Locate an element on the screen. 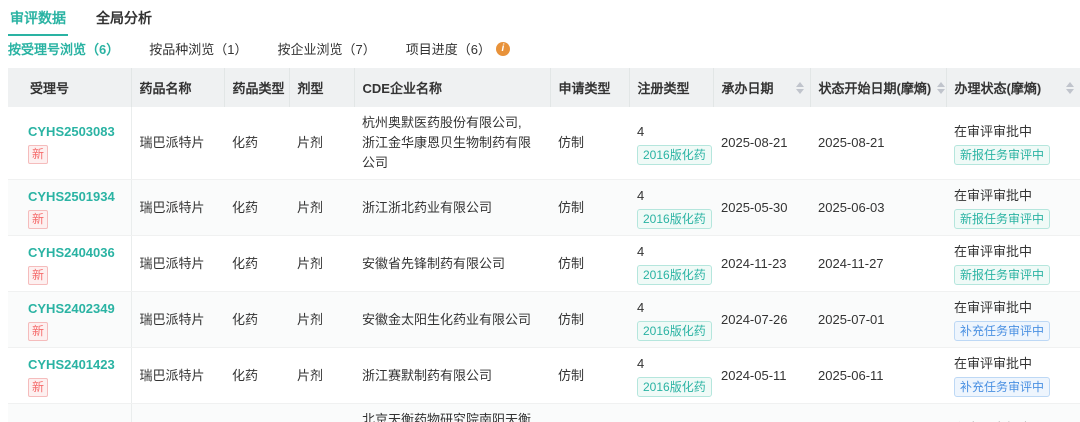 The width and height of the screenshot is (1080, 422). col-header-processing-status: 办理状态(摩熵) is located at coordinates (1013, 87).